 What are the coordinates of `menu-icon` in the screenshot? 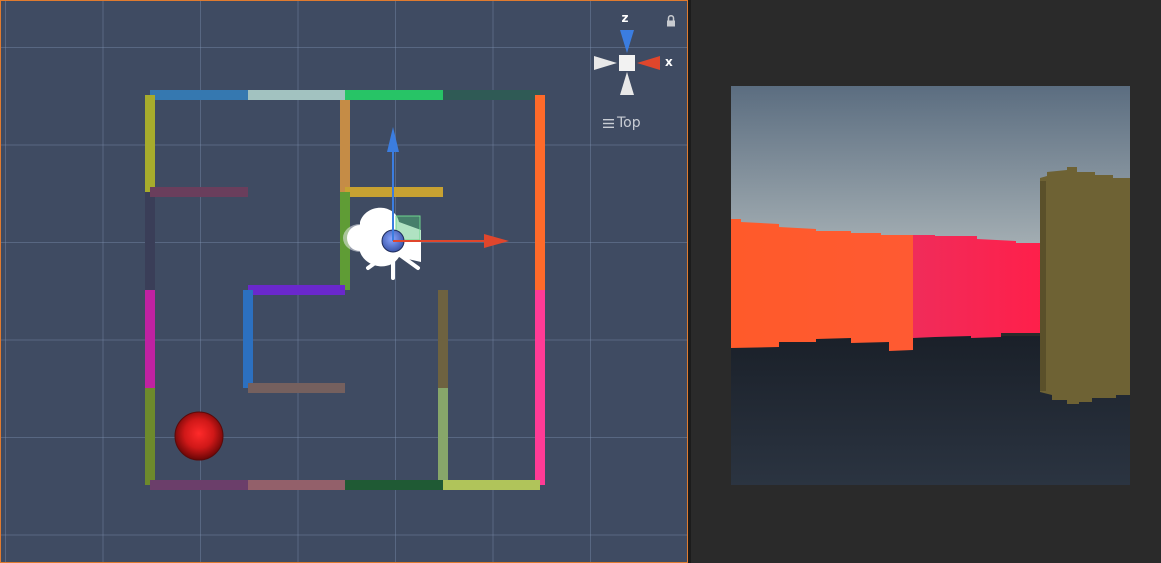 It's located at (608, 123).